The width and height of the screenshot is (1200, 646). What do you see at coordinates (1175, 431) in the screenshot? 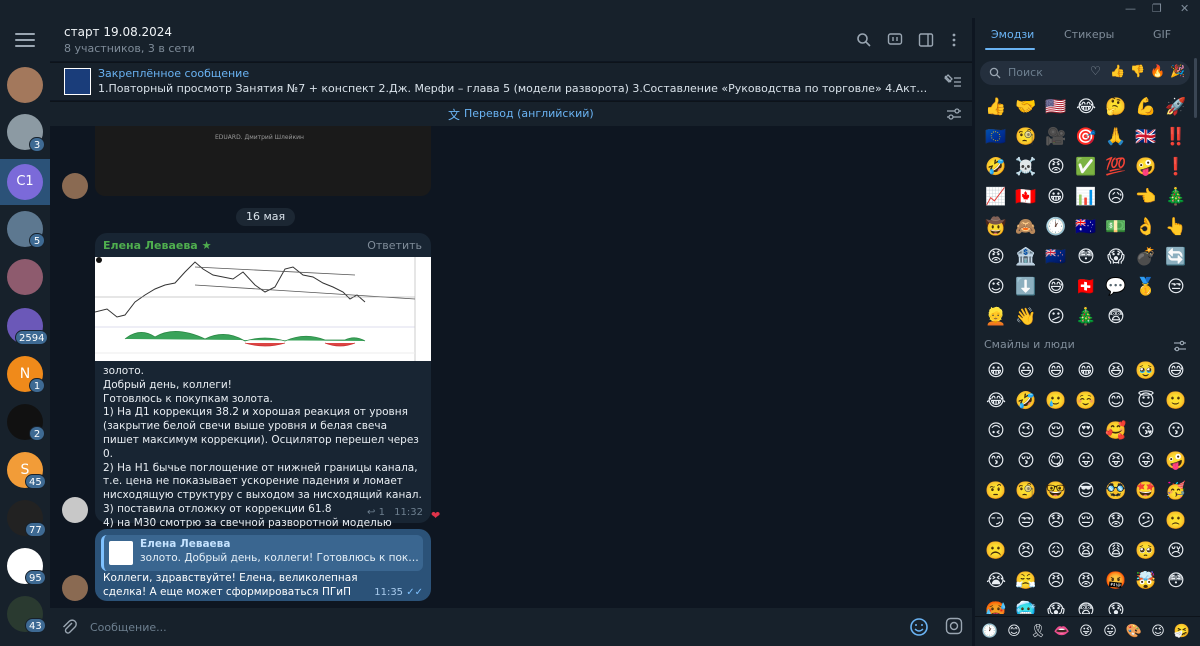
I see `smiley-emoji-icon: 😗` at bounding box center [1175, 431].